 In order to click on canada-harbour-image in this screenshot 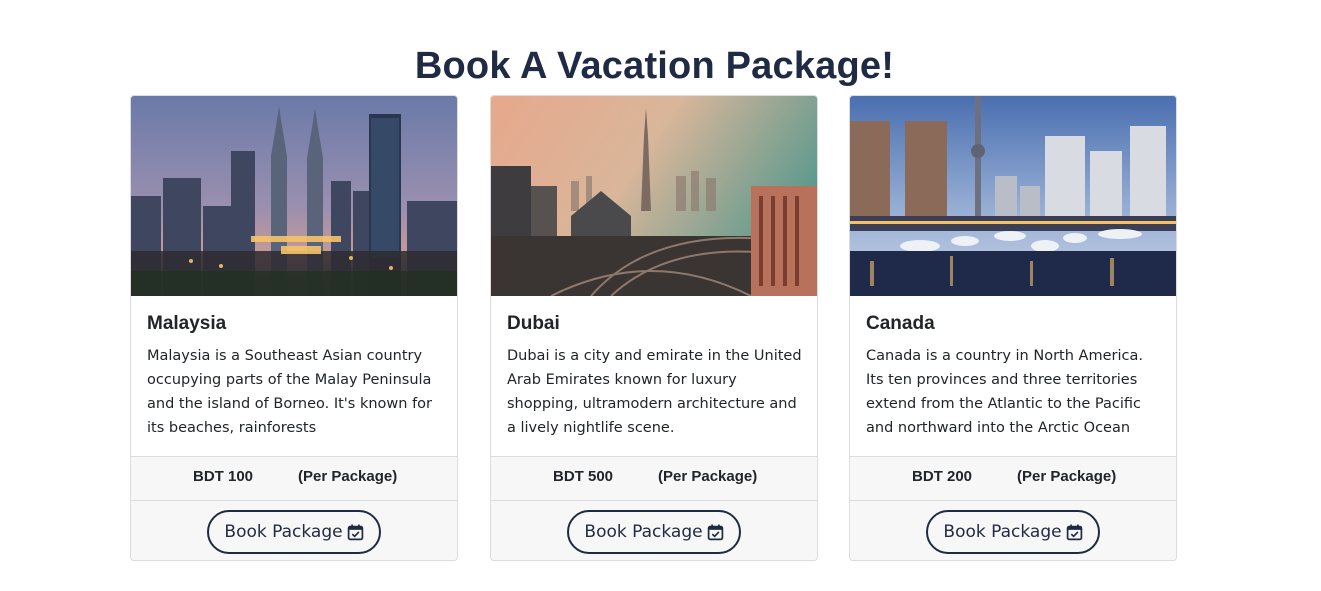, I will do `click(1013, 196)`.